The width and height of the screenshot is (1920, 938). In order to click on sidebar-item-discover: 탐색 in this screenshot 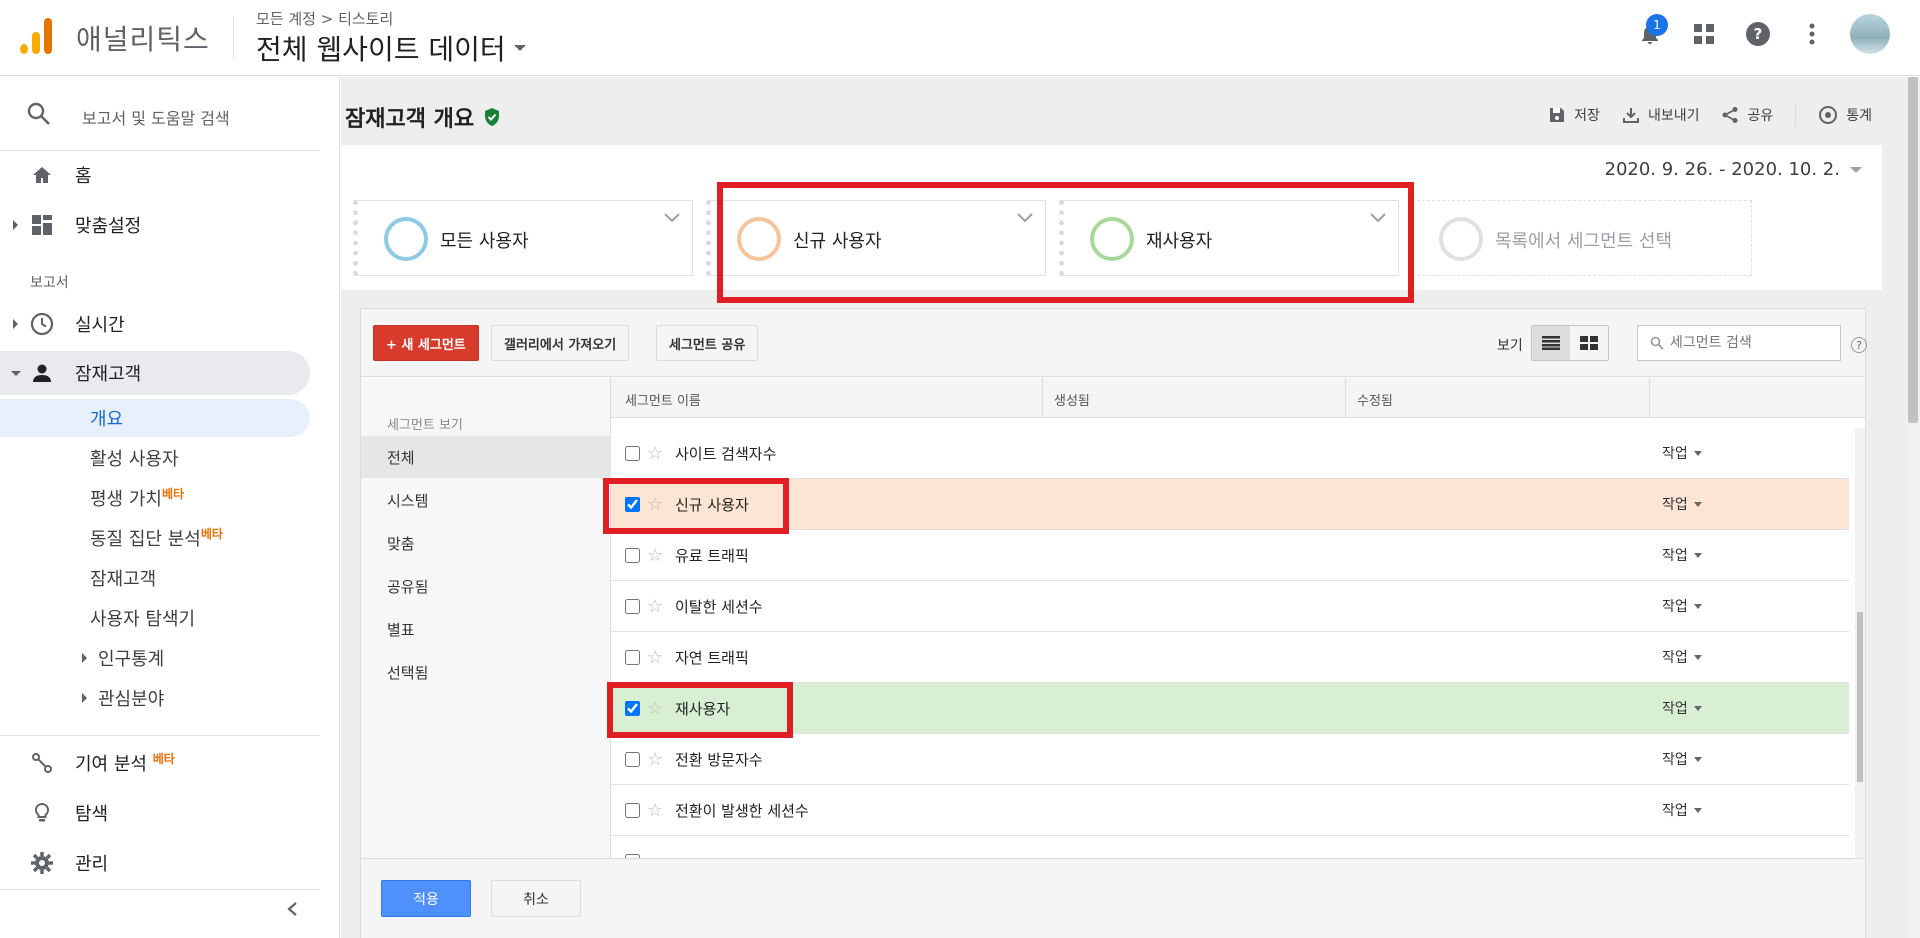, I will do `click(160, 813)`.